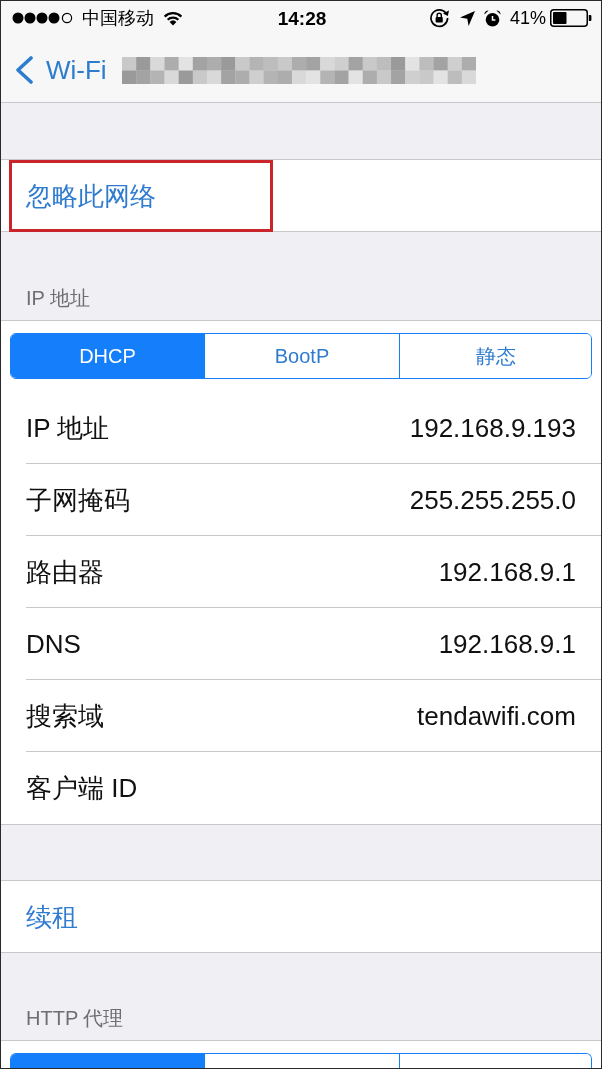  I want to click on battery-percent: 41%, so click(527, 18).